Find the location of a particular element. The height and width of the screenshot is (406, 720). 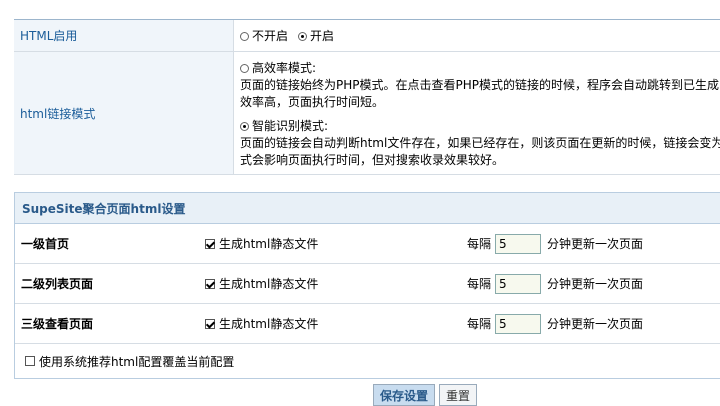

reset-button: 重置 is located at coordinates (458, 395).